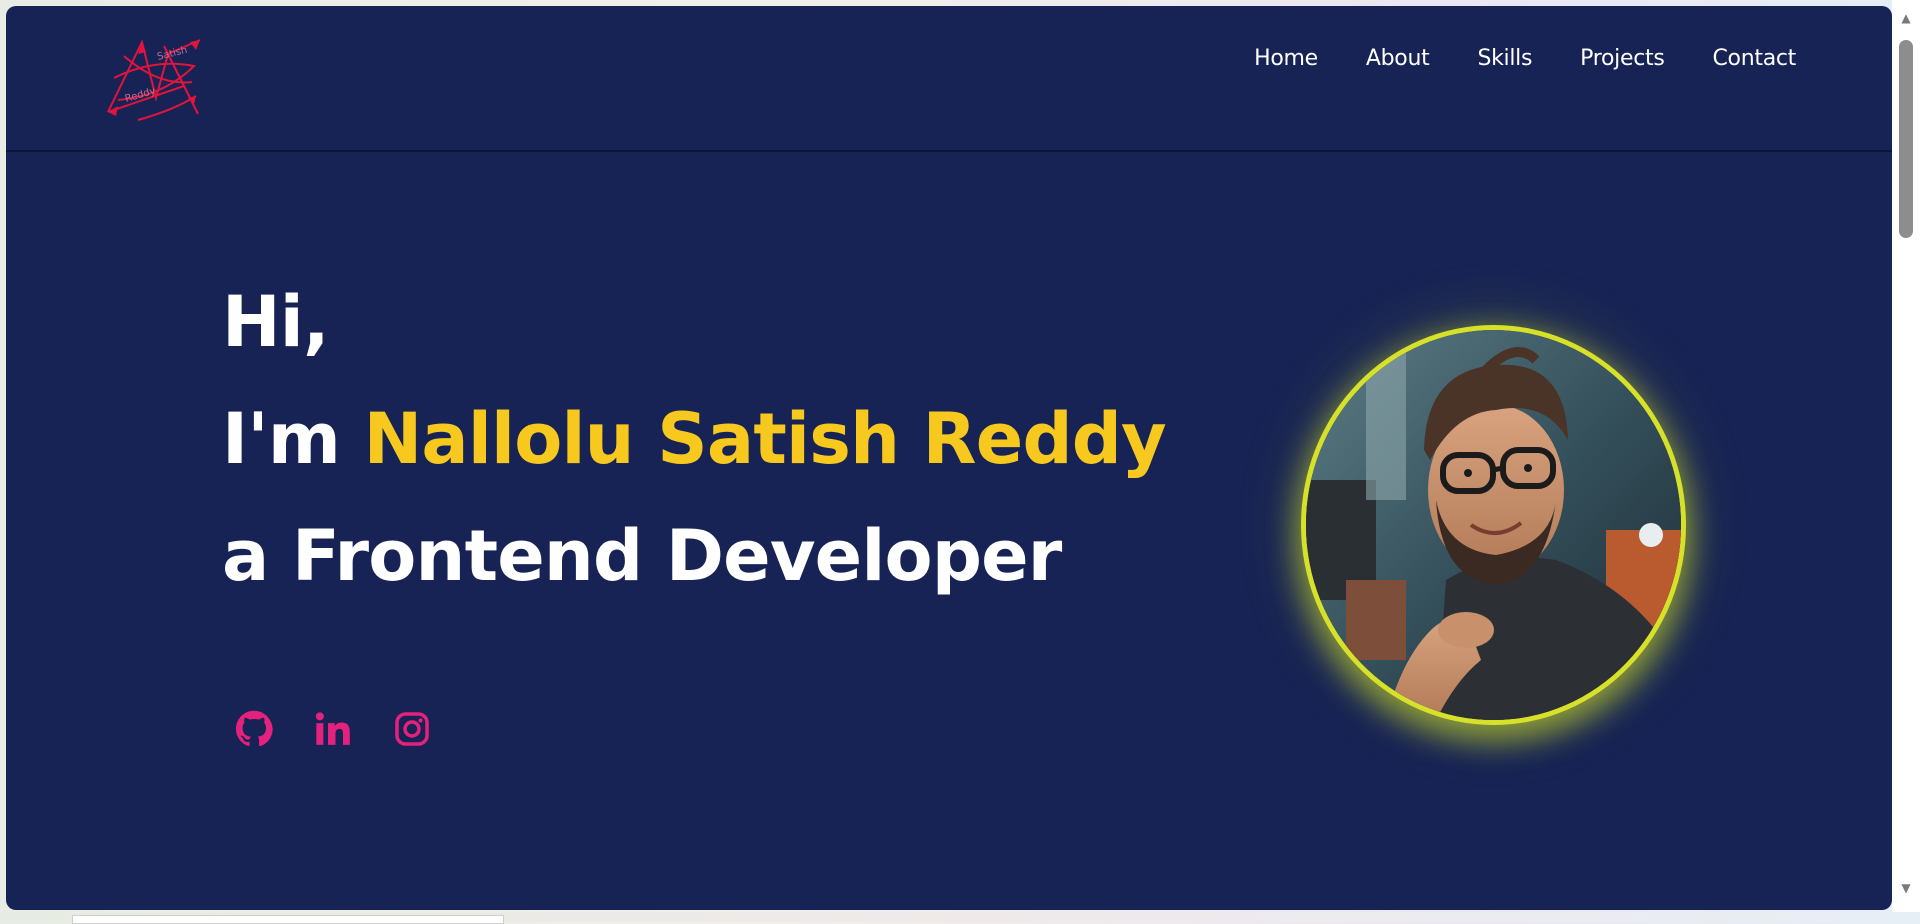 Image resolution: width=1920 pixels, height=924 pixels. What do you see at coordinates (1622, 59) in the screenshot?
I see `nav-link-projects: Projects` at bounding box center [1622, 59].